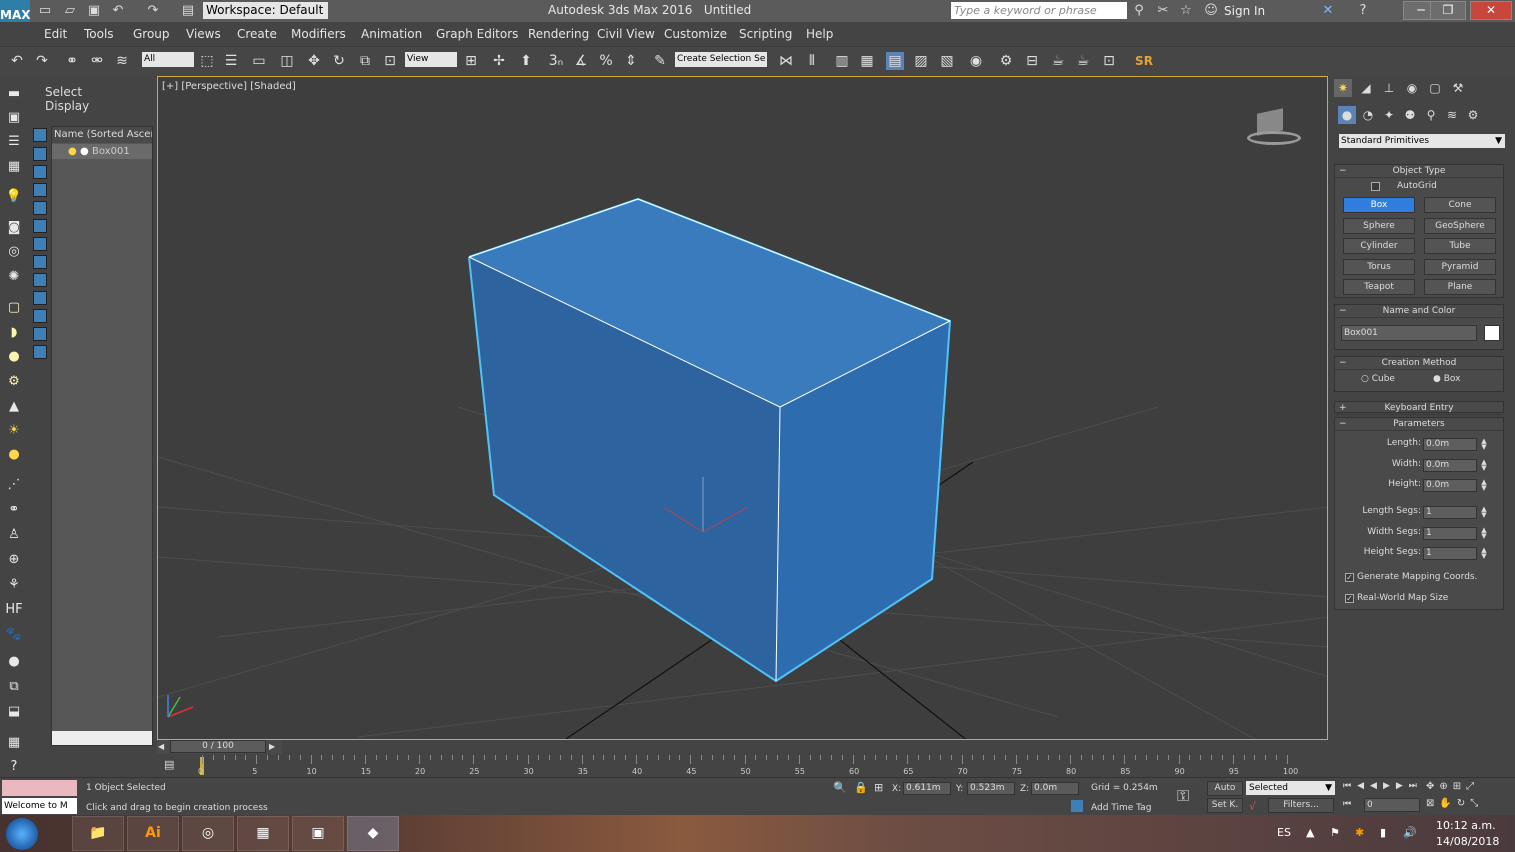  Describe the element at coordinates (765, 34) in the screenshot. I see `menu-scripting: Scripting` at that location.